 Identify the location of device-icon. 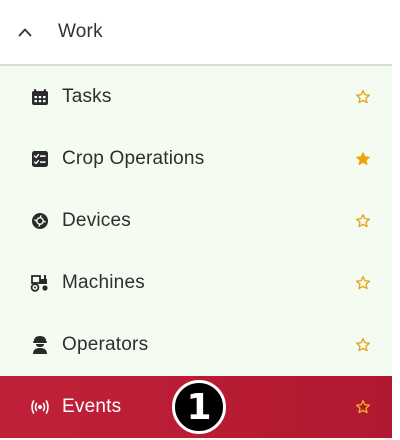
(40, 221).